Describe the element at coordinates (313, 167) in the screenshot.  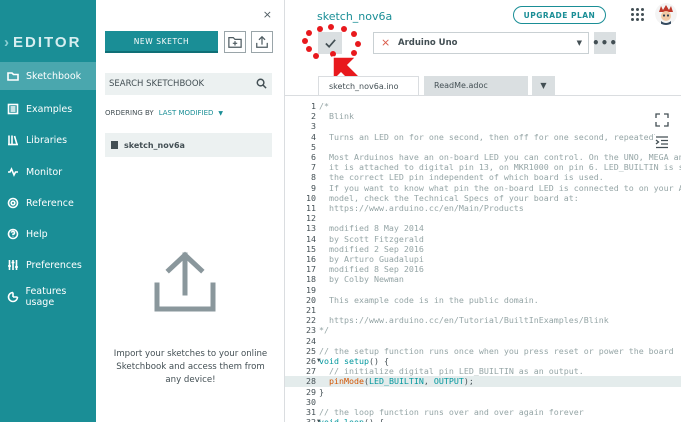
I see `line-number: 7` at that location.